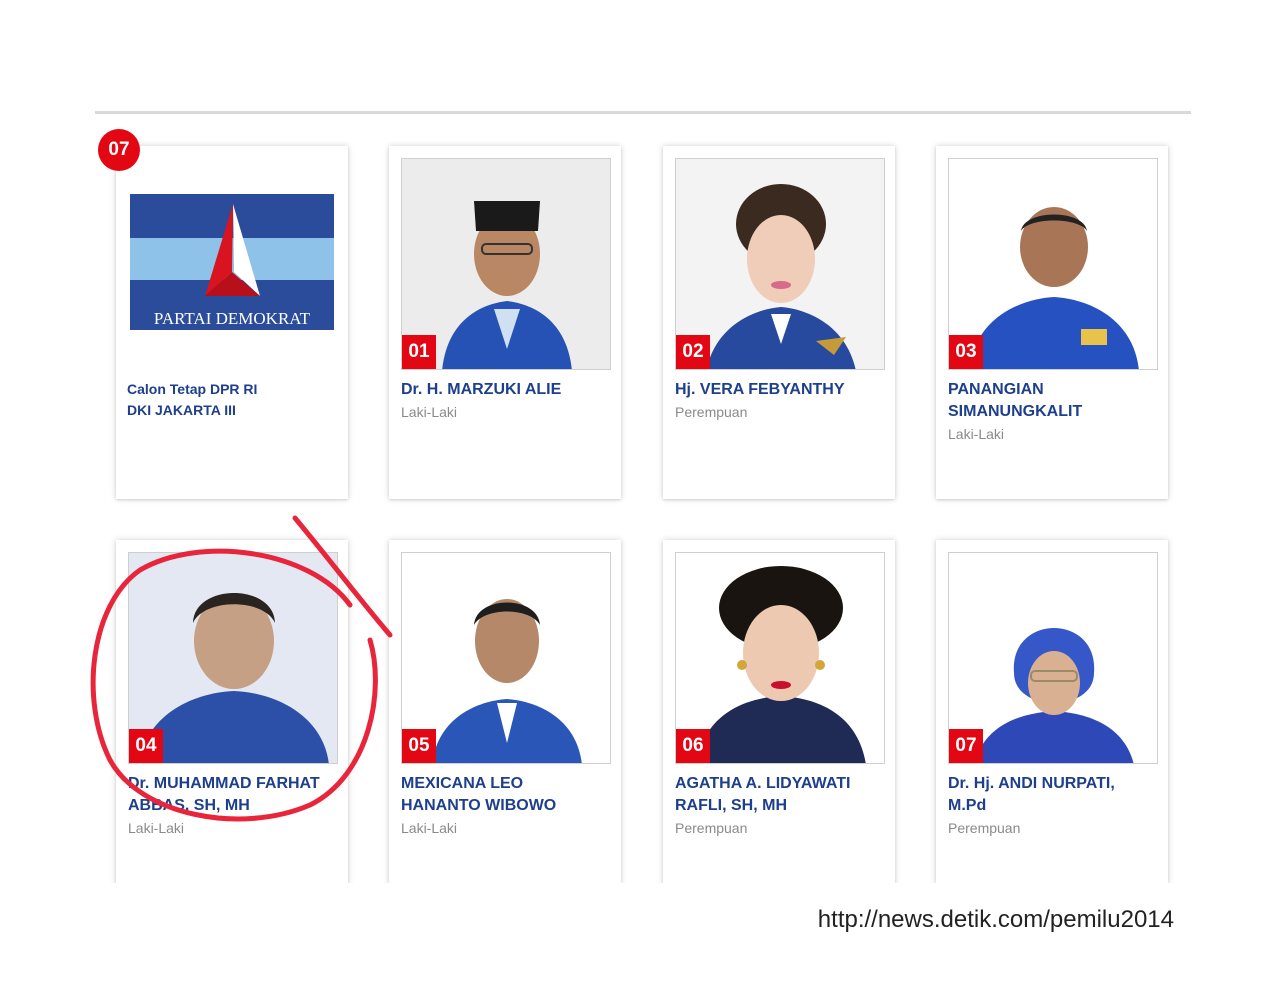 Image resolution: width=1280 pixels, height=989 pixels. Describe the element at coordinates (996, 389) in the screenshot. I see `name-line-1: PANANGIAN` at that location.